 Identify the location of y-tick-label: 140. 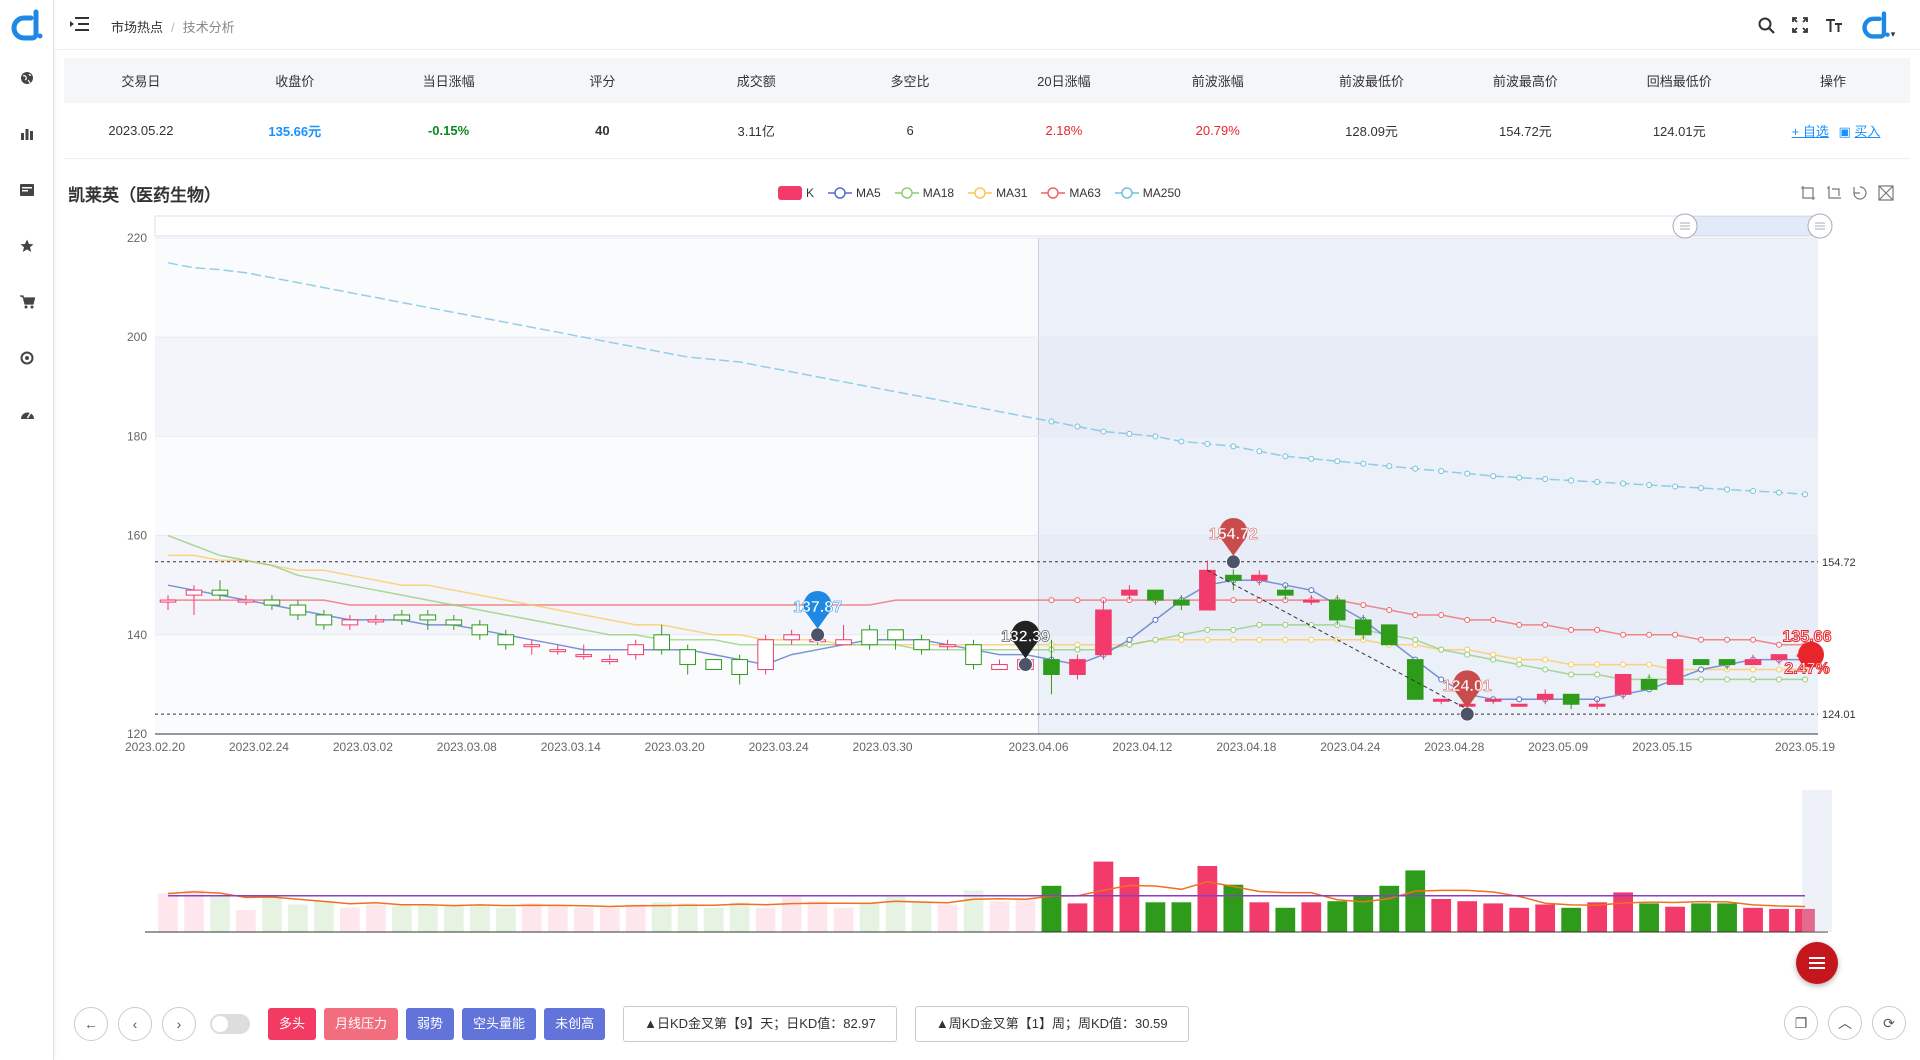
(137, 635).